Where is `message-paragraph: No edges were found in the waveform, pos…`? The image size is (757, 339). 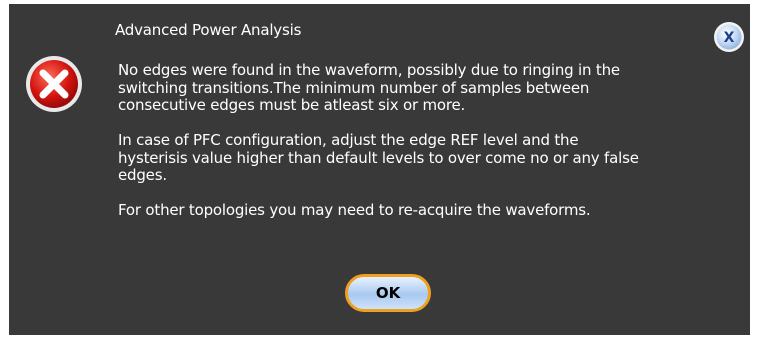
message-paragraph: No edges were found in the waveform, pos… is located at coordinates (369, 87).